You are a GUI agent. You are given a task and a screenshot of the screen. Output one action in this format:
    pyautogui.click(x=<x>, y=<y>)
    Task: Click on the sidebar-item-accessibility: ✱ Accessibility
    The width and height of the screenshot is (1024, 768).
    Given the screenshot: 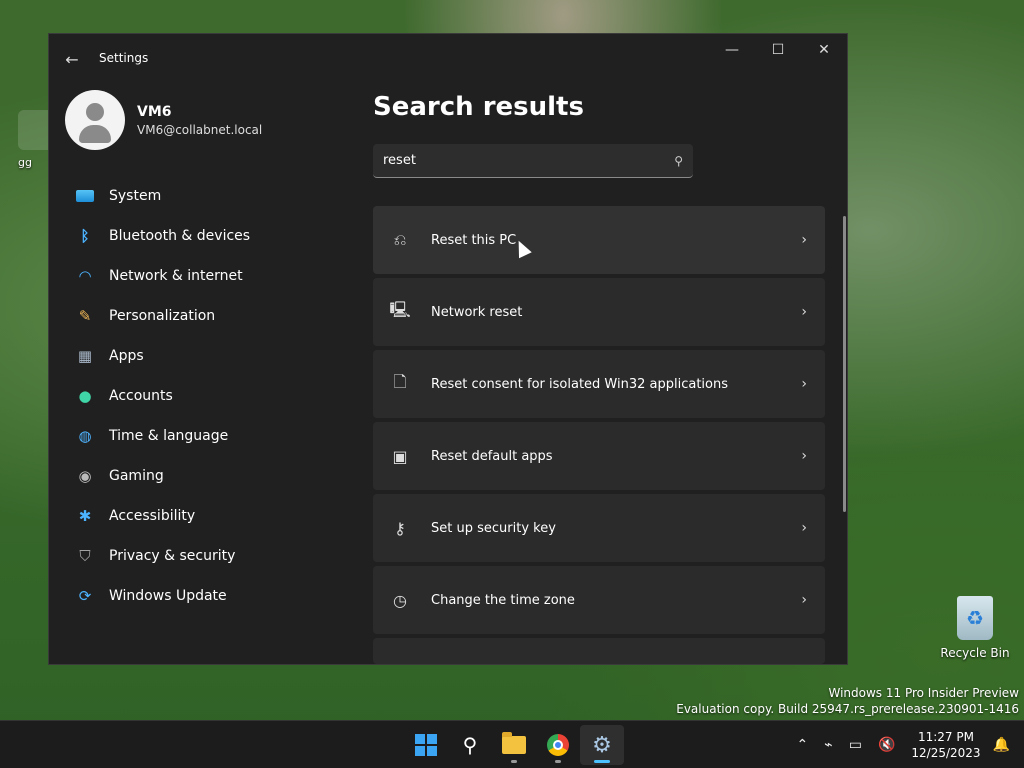 What is the action you would take?
    pyautogui.click(x=210, y=516)
    